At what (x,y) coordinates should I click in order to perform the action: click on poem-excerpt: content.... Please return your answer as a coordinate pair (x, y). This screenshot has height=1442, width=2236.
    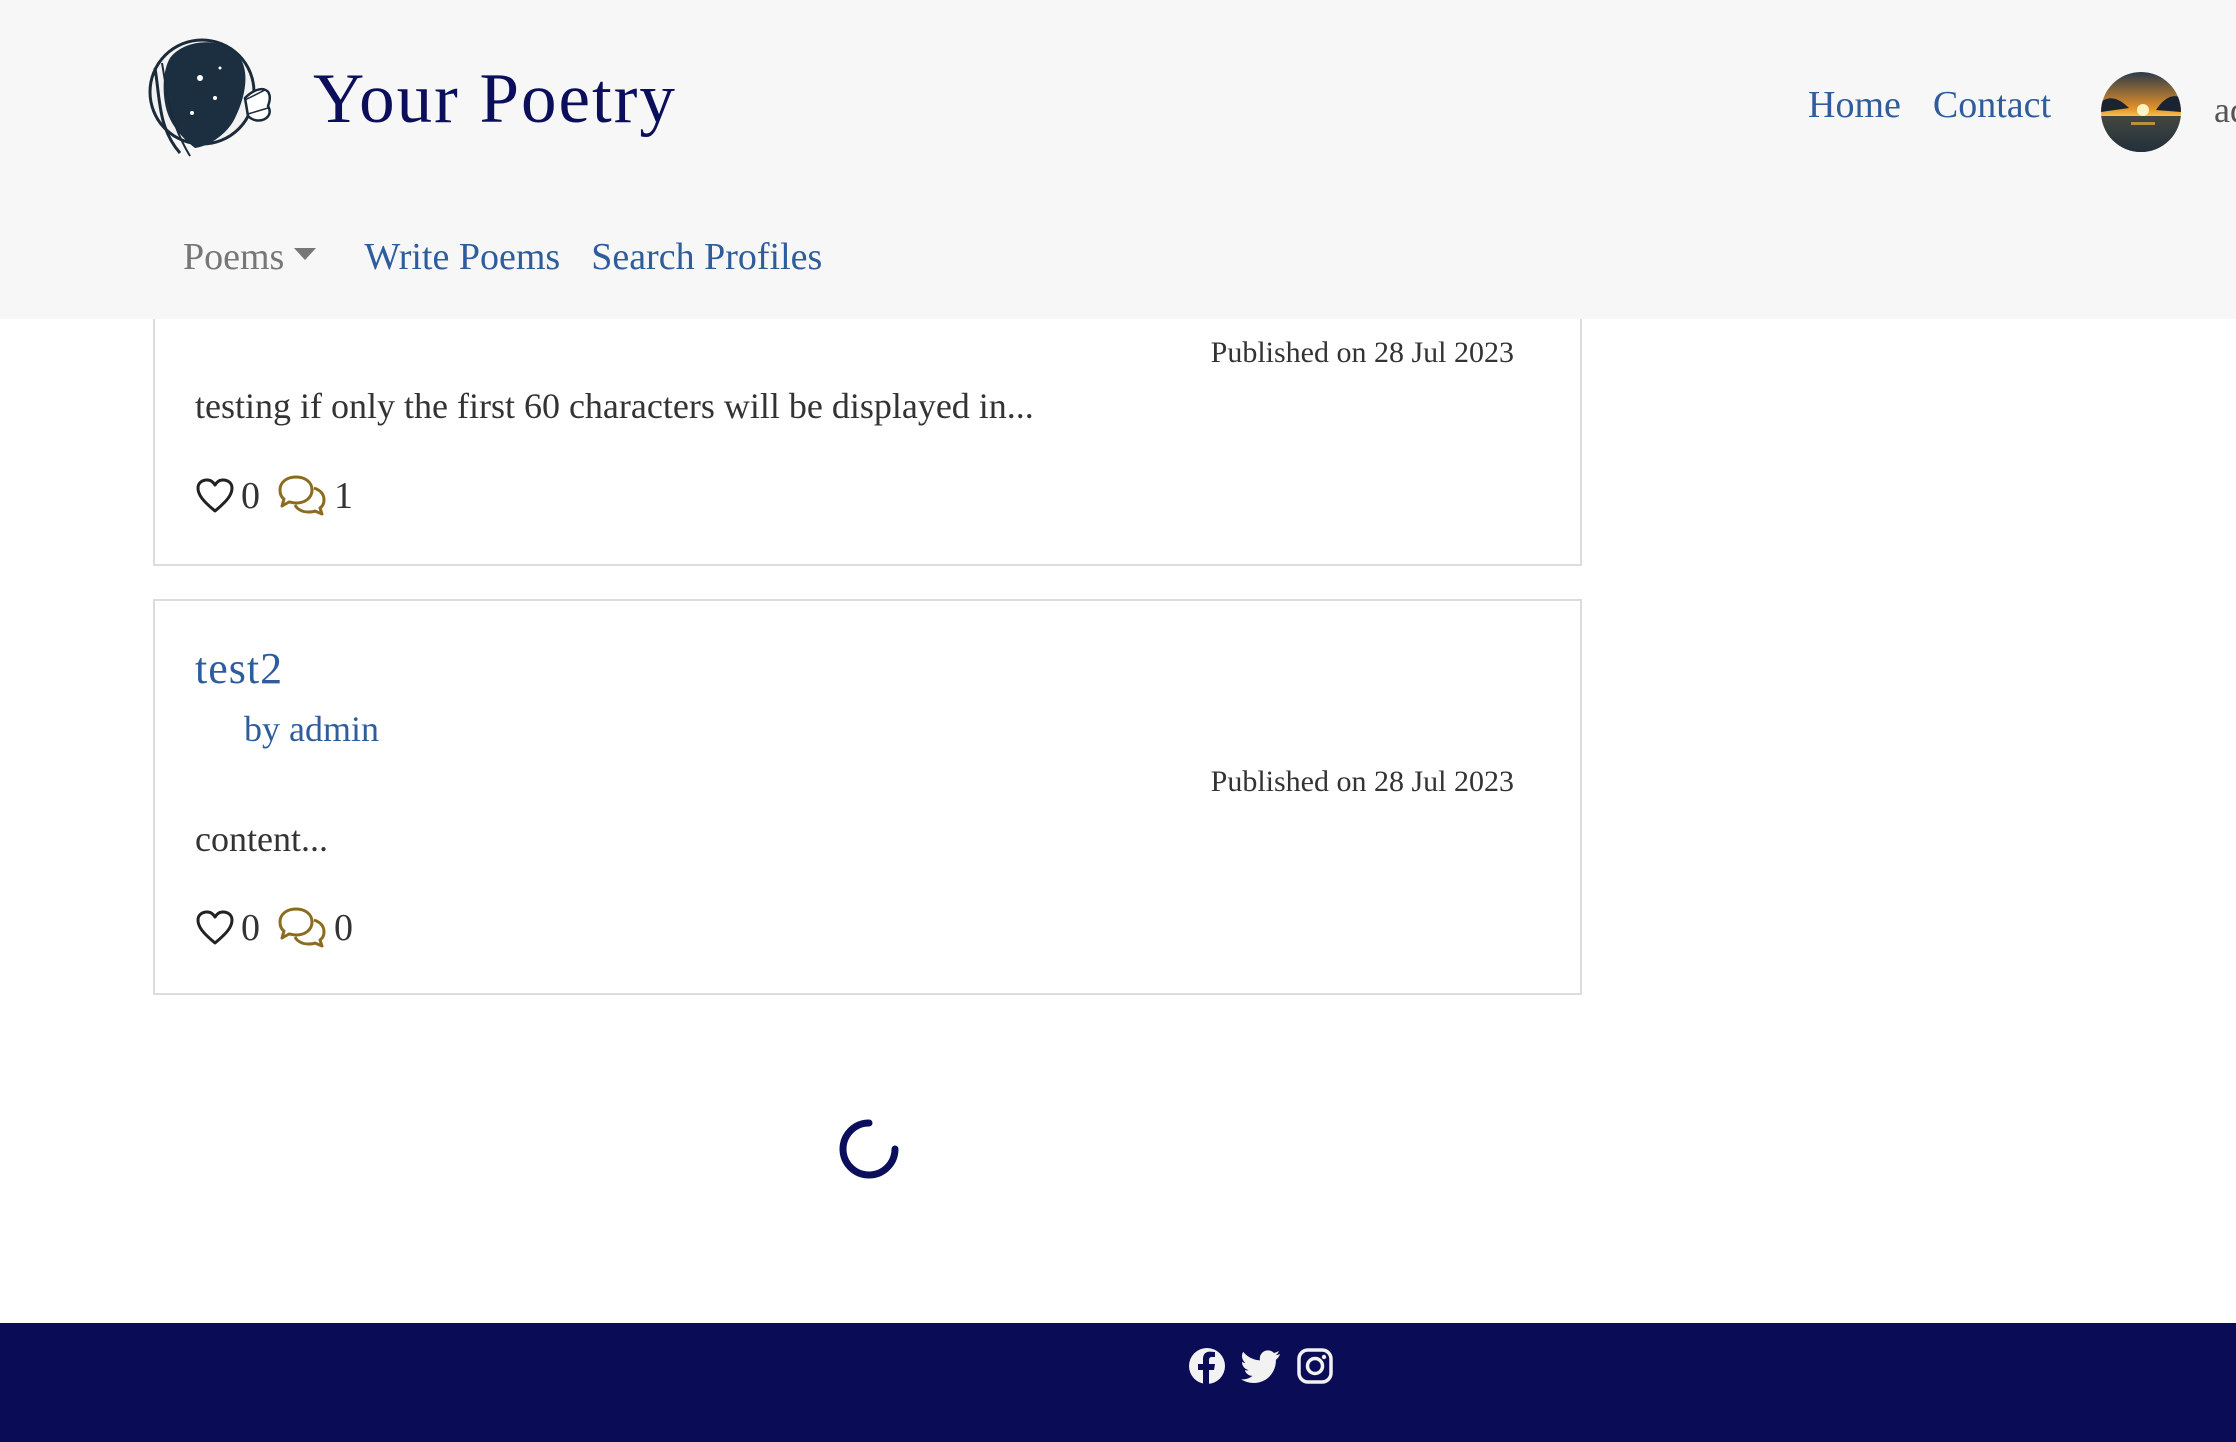
    Looking at the image, I should click on (261, 839).